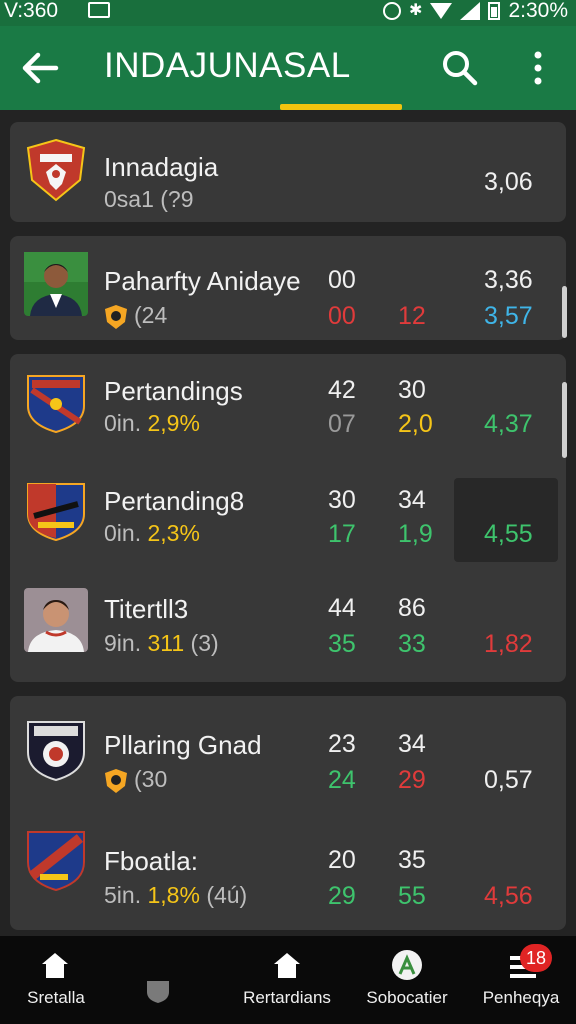  What do you see at coordinates (161, 167) in the screenshot?
I see `team-name: Innadagia` at bounding box center [161, 167].